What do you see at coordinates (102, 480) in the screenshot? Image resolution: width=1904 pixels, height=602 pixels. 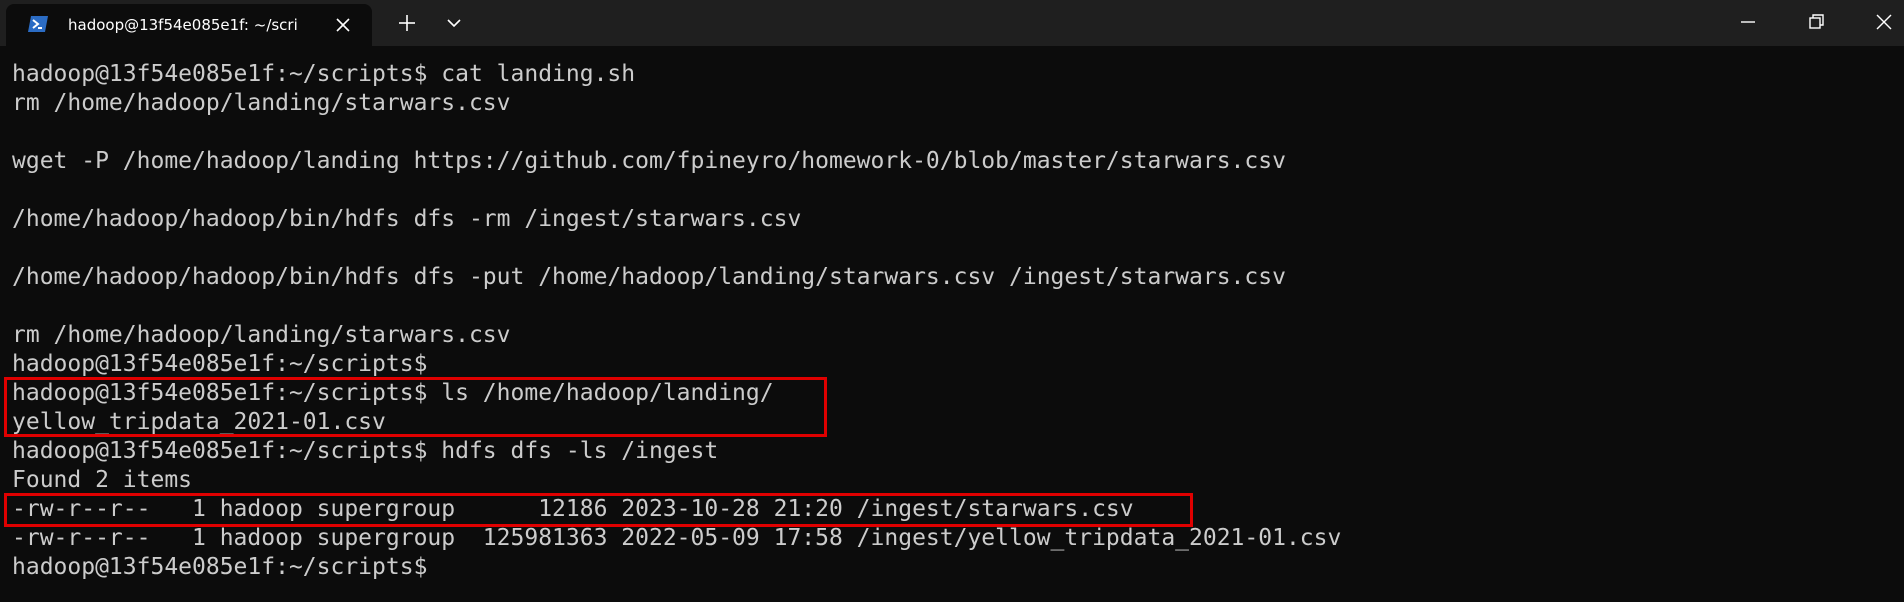 I see `terminal-line: Found 2 items` at bounding box center [102, 480].